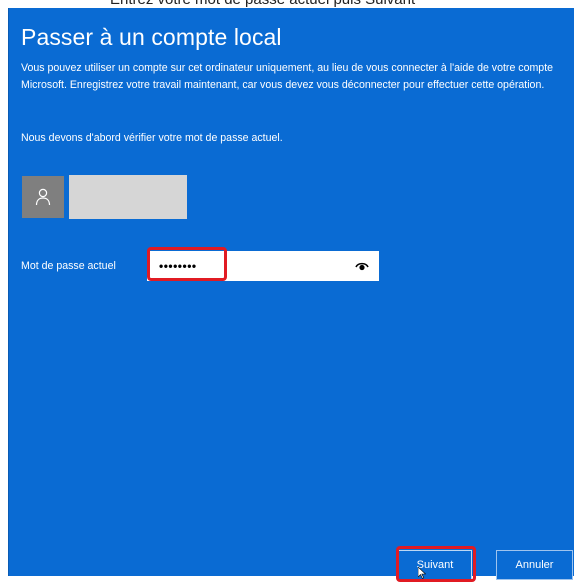  What do you see at coordinates (128, 197) in the screenshot?
I see `user-name-redacted` at bounding box center [128, 197].